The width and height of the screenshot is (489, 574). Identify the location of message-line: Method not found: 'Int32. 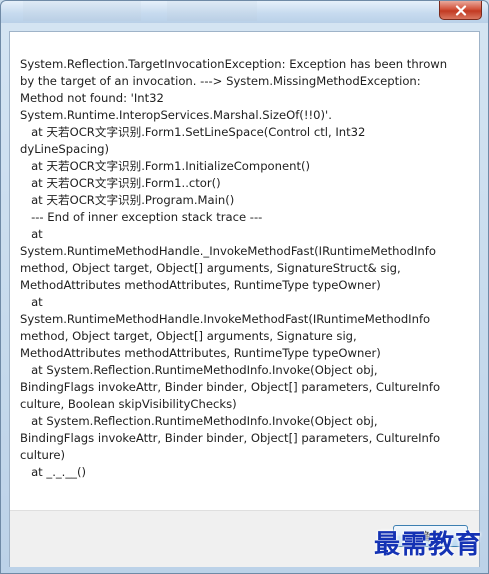
(92, 98).